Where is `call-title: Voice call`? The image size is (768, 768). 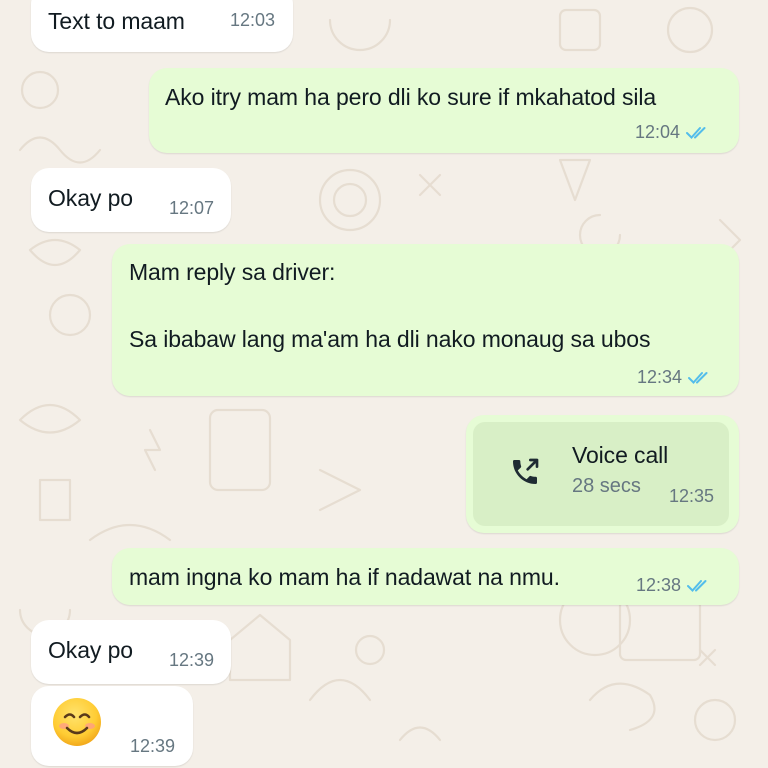
call-title: Voice call is located at coordinates (620, 455).